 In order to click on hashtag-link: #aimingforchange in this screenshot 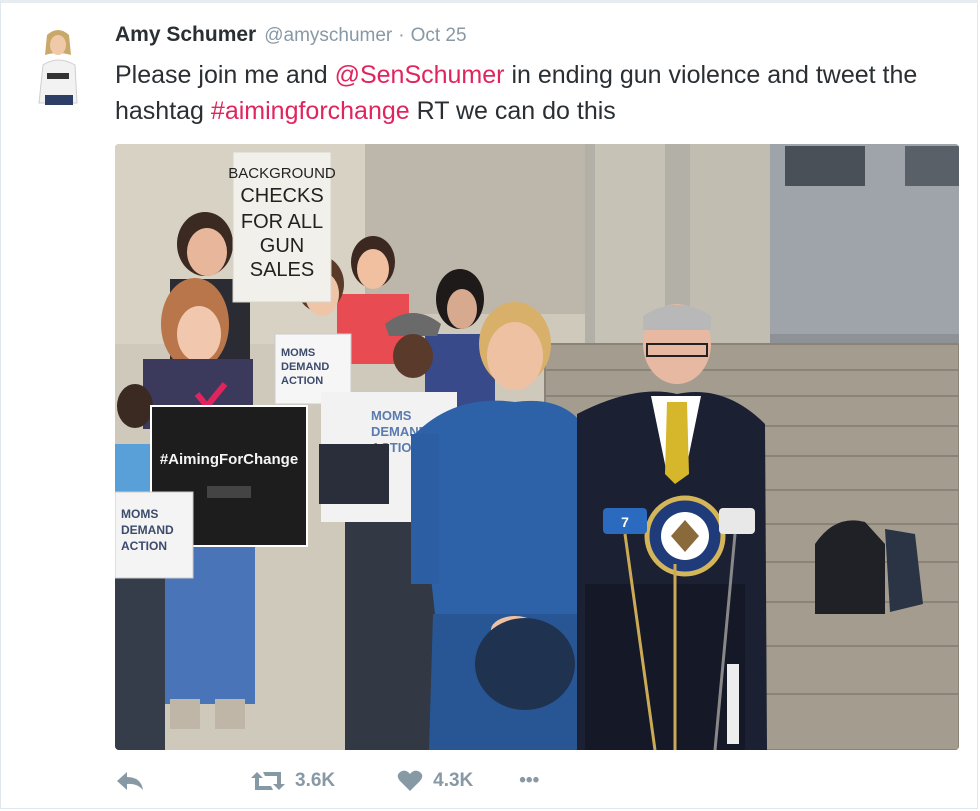, I will do `click(310, 111)`.